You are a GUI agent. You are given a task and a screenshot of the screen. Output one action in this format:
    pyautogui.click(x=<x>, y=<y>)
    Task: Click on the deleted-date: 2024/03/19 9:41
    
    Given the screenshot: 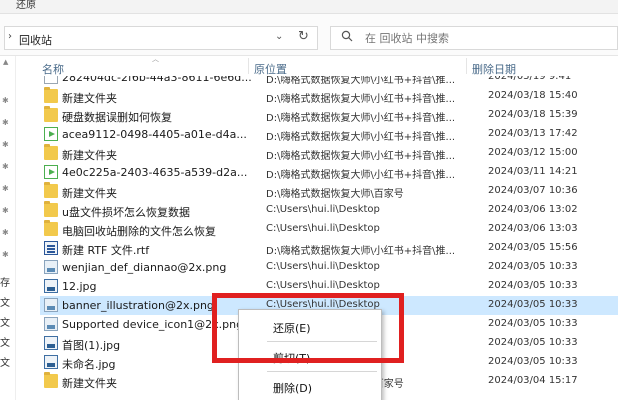 What is the action you would take?
    pyautogui.click(x=530, y=79)
    